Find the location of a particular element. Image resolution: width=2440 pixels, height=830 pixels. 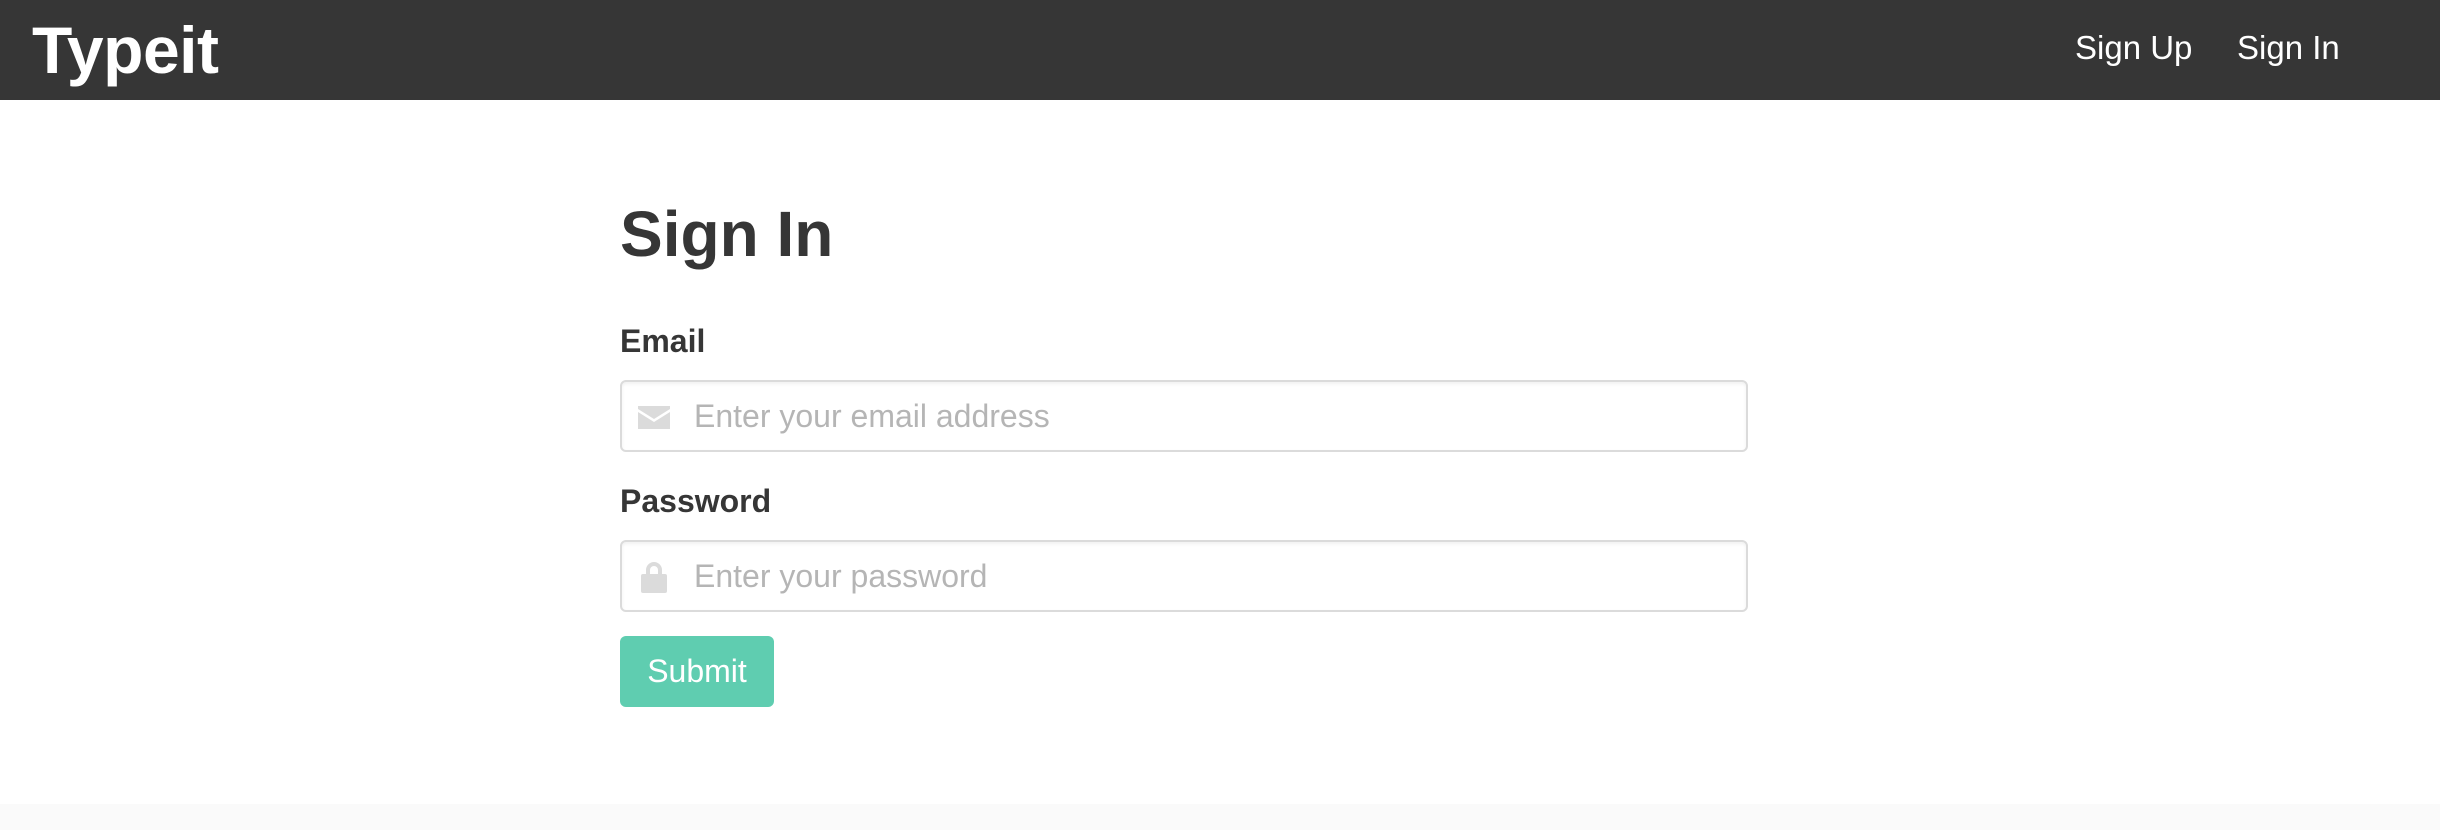

lock-icon is located at coordinates (654, 577).